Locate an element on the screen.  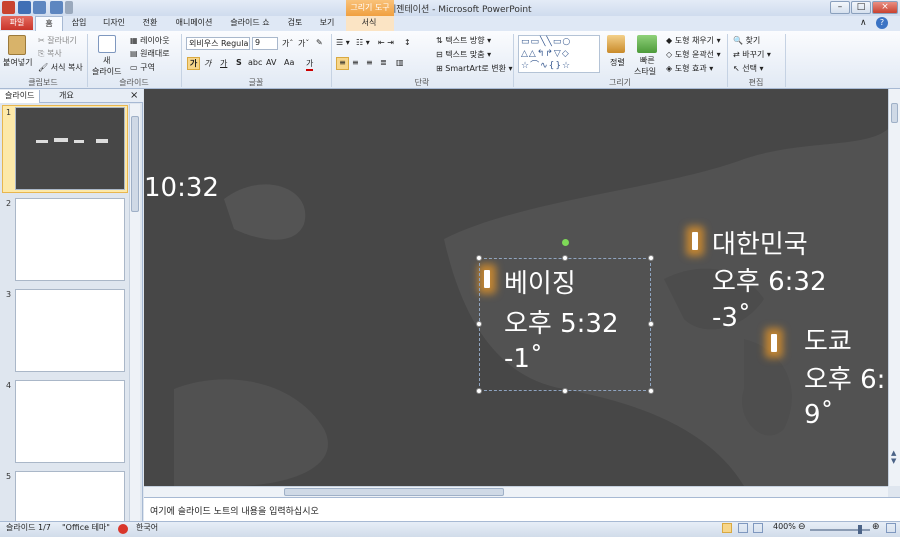
numbering-icon: ☷ ▾ is located at coordinates (363, 42).